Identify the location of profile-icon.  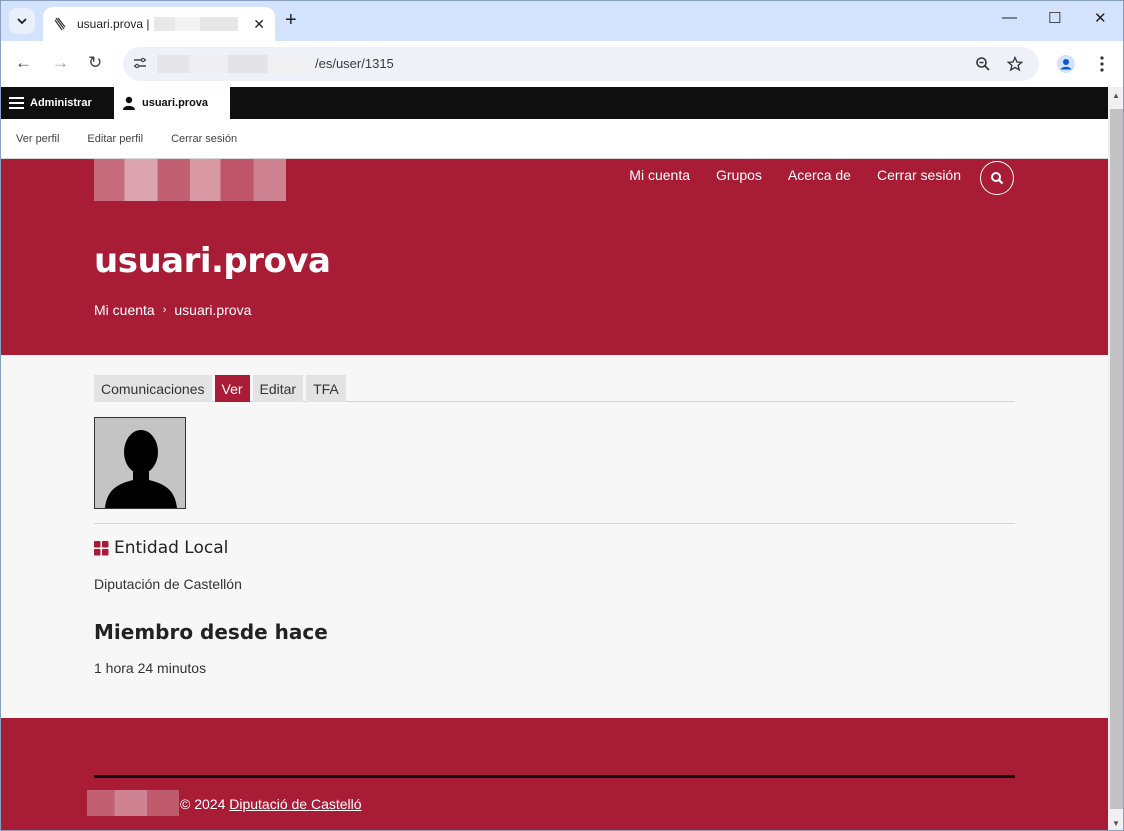
(1066, 64).